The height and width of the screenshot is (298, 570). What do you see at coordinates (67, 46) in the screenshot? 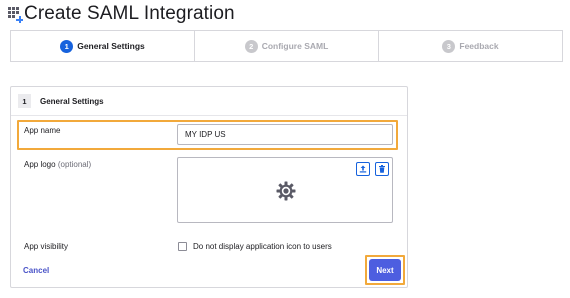
I see `step-number-badge: 1` at bounding box center [67, 46].